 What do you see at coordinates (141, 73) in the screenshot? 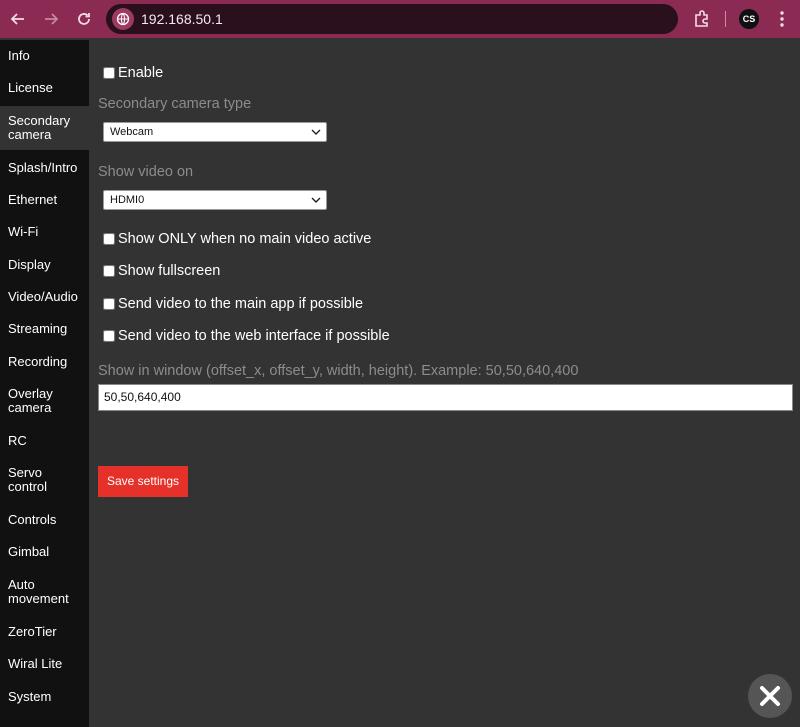
I see `enable-label: Enable` at bounding box center [141, 73].